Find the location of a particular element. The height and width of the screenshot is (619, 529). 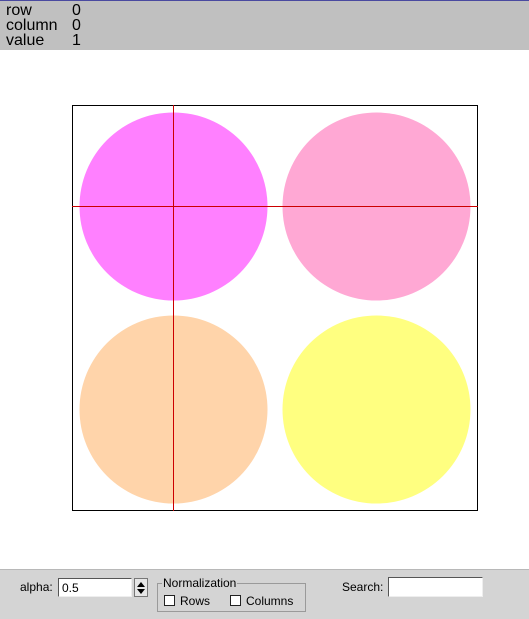

normalization-label: Normalization is located at coordinates (200, 583).